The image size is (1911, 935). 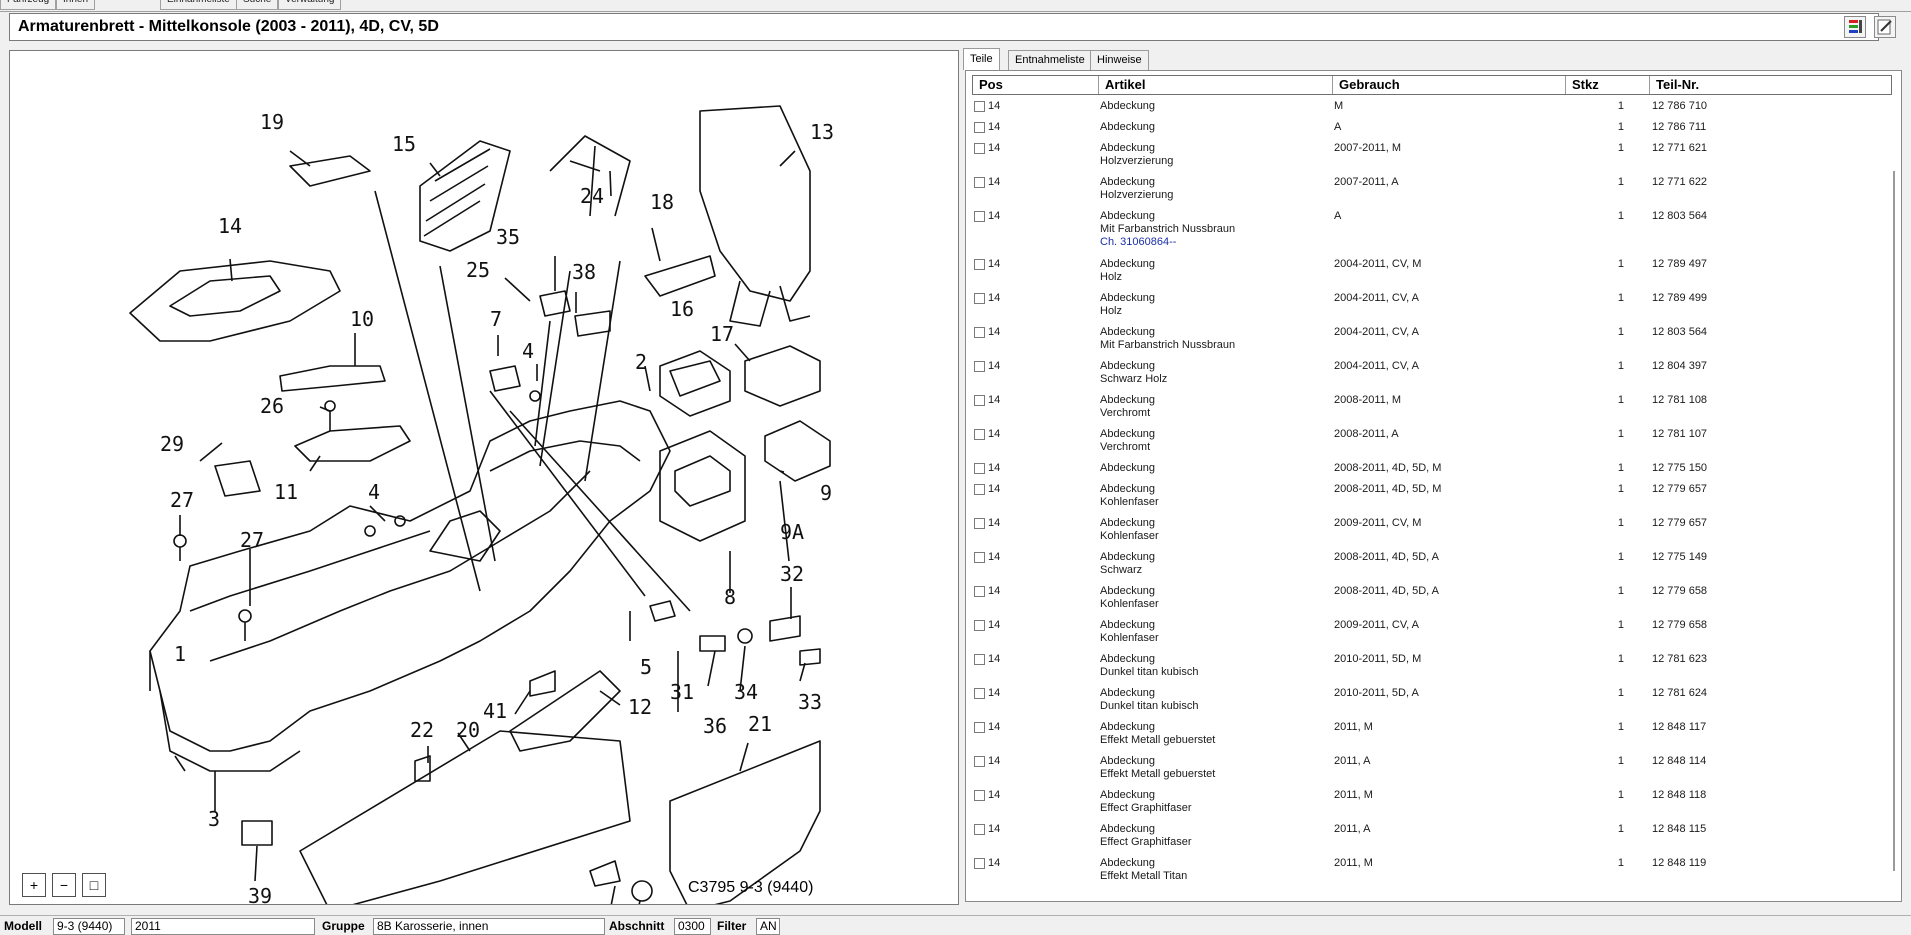 I want to click on callout-8: 8, so click(x=730, y=597).